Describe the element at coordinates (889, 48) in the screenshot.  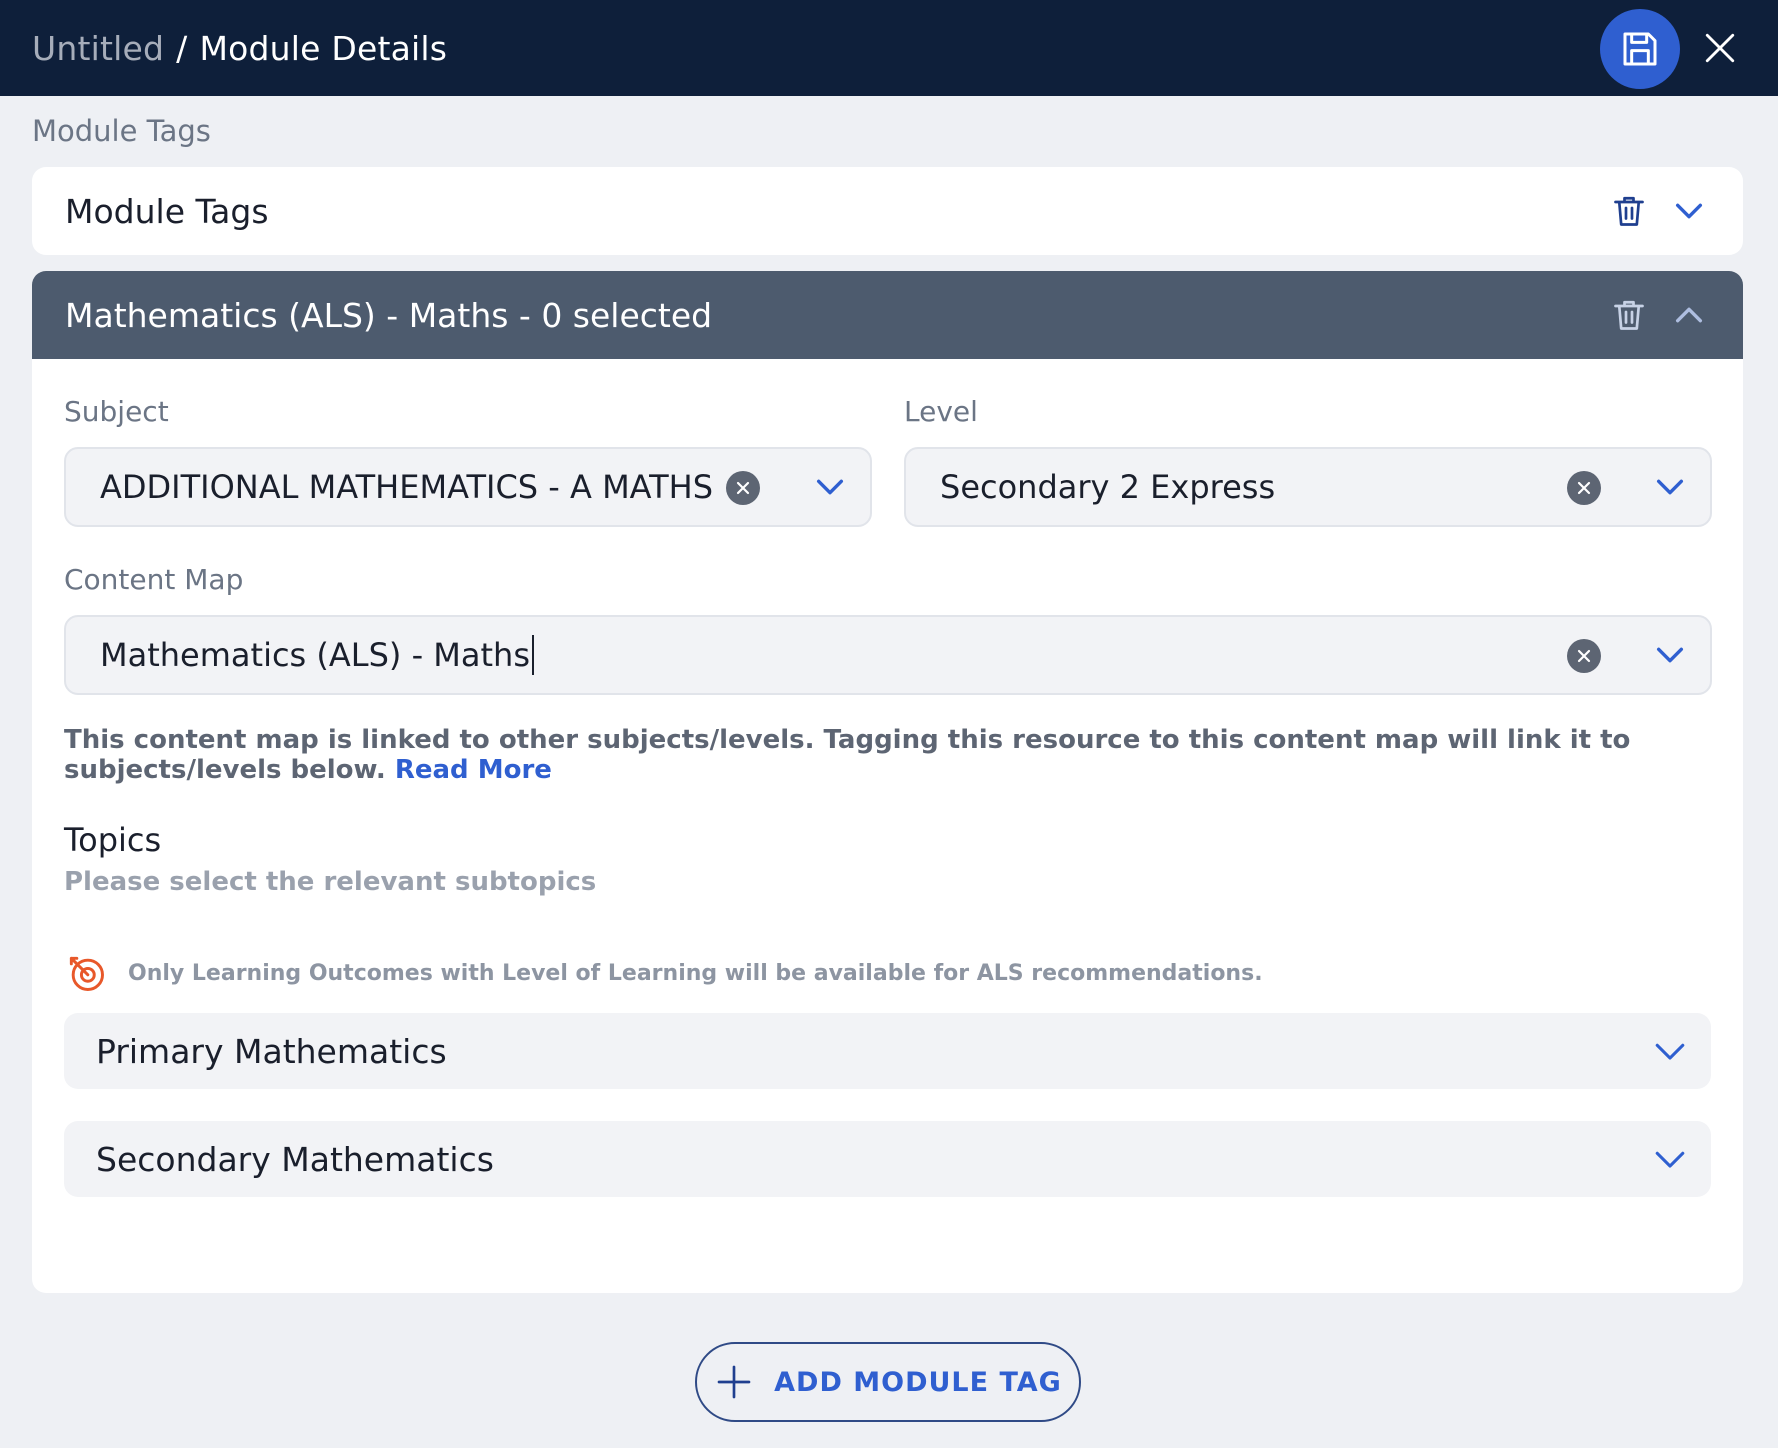
I see `top-bar: Untitled / Module Details` at that location.